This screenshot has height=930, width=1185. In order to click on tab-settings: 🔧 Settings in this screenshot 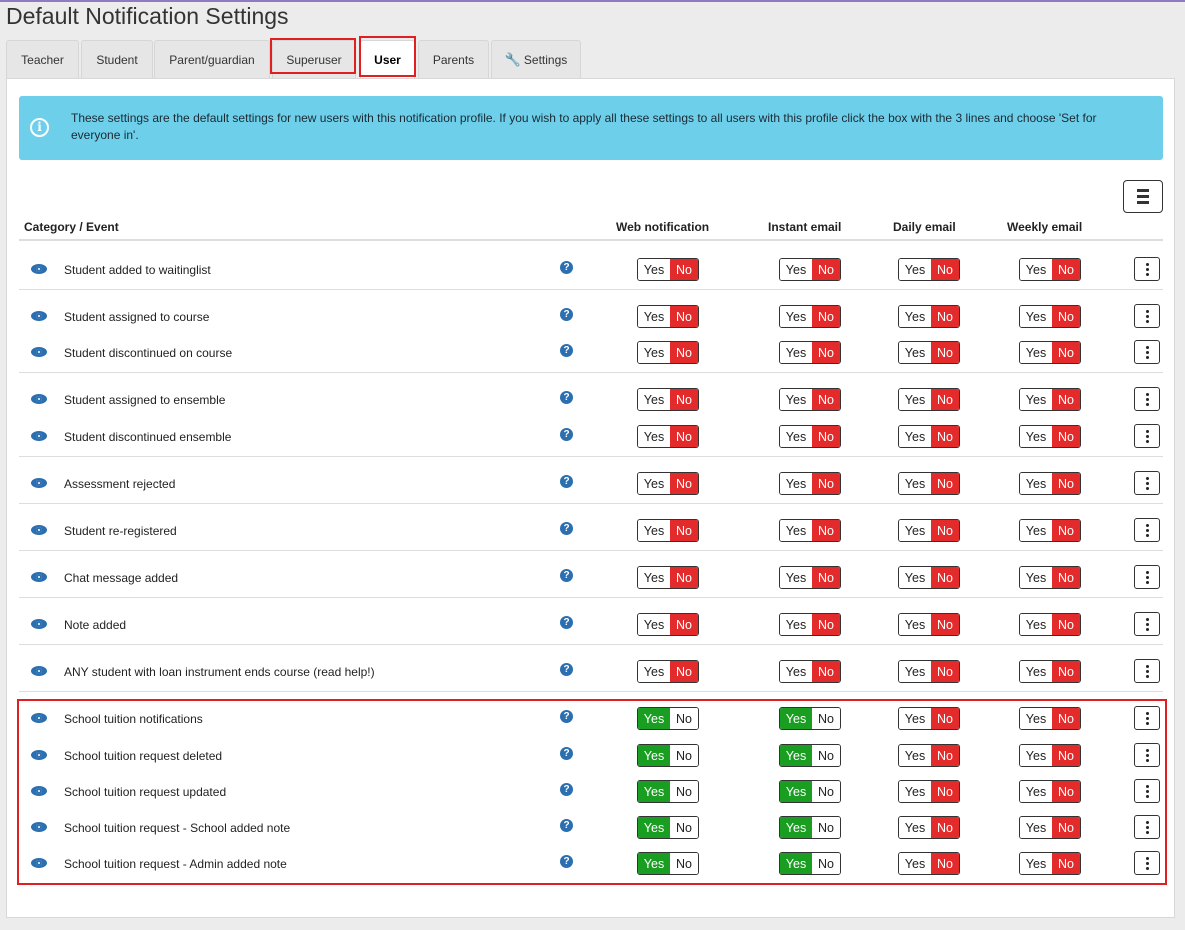, I will do `click(536, 59)`.